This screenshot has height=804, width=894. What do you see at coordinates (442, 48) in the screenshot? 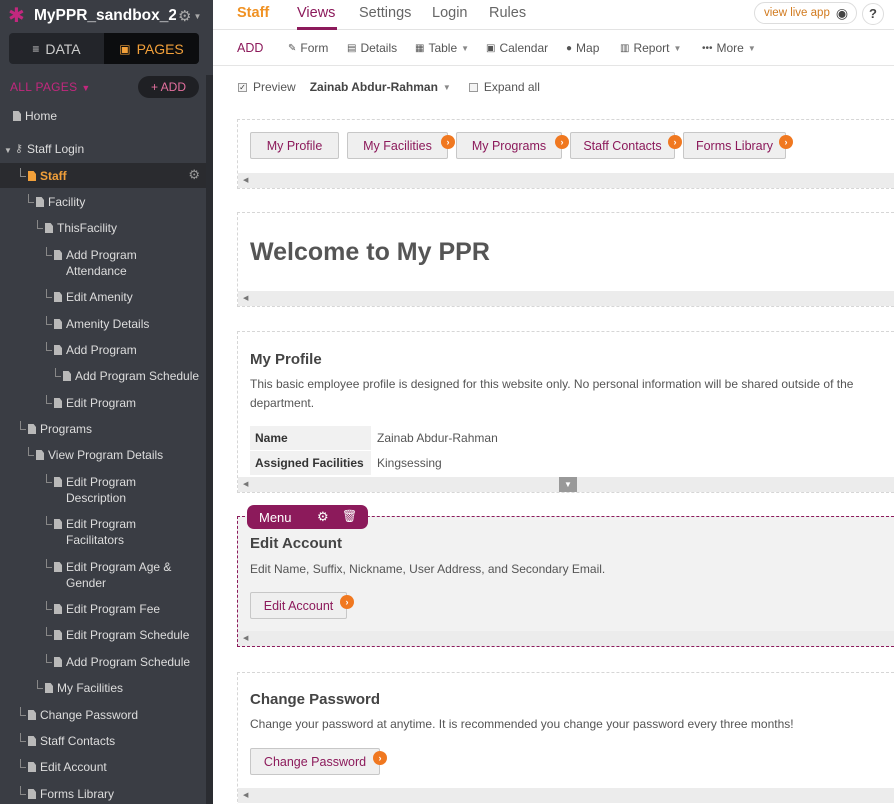
I see `table-button: ▦ Table ▼` at bounding box center [442, 48].